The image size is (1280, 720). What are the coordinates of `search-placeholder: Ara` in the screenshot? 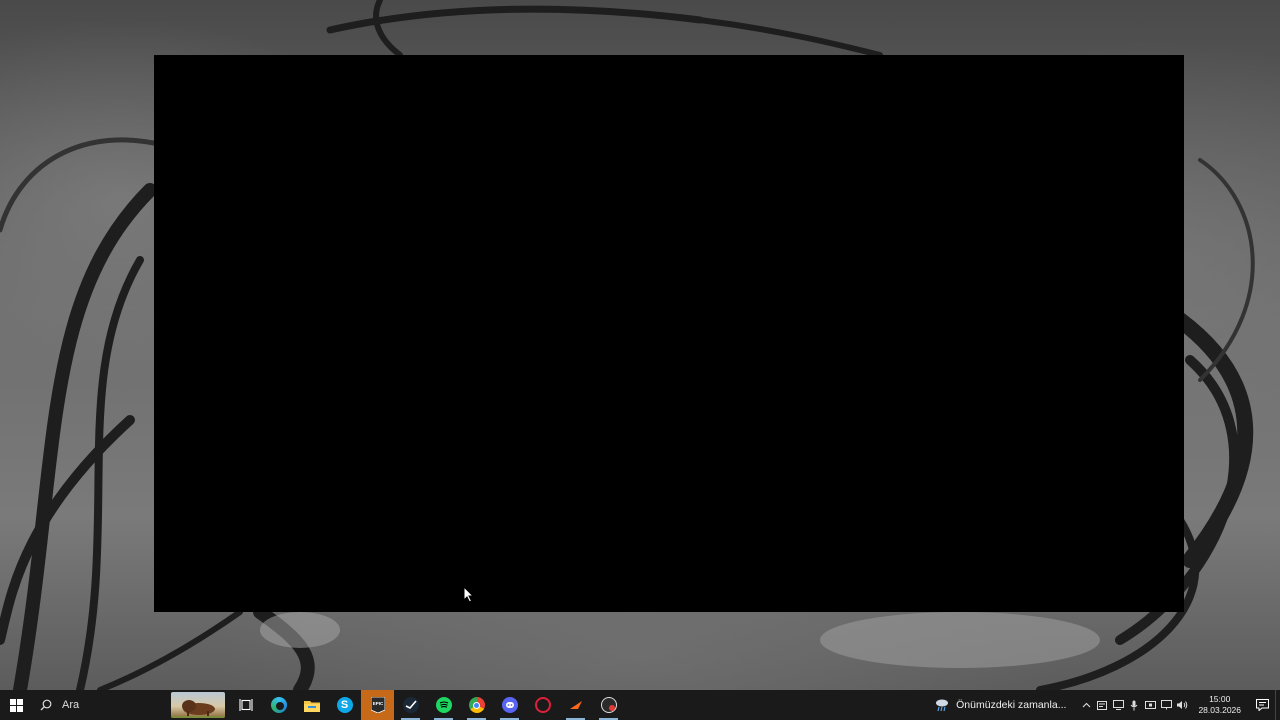 It's located at (71, 705).